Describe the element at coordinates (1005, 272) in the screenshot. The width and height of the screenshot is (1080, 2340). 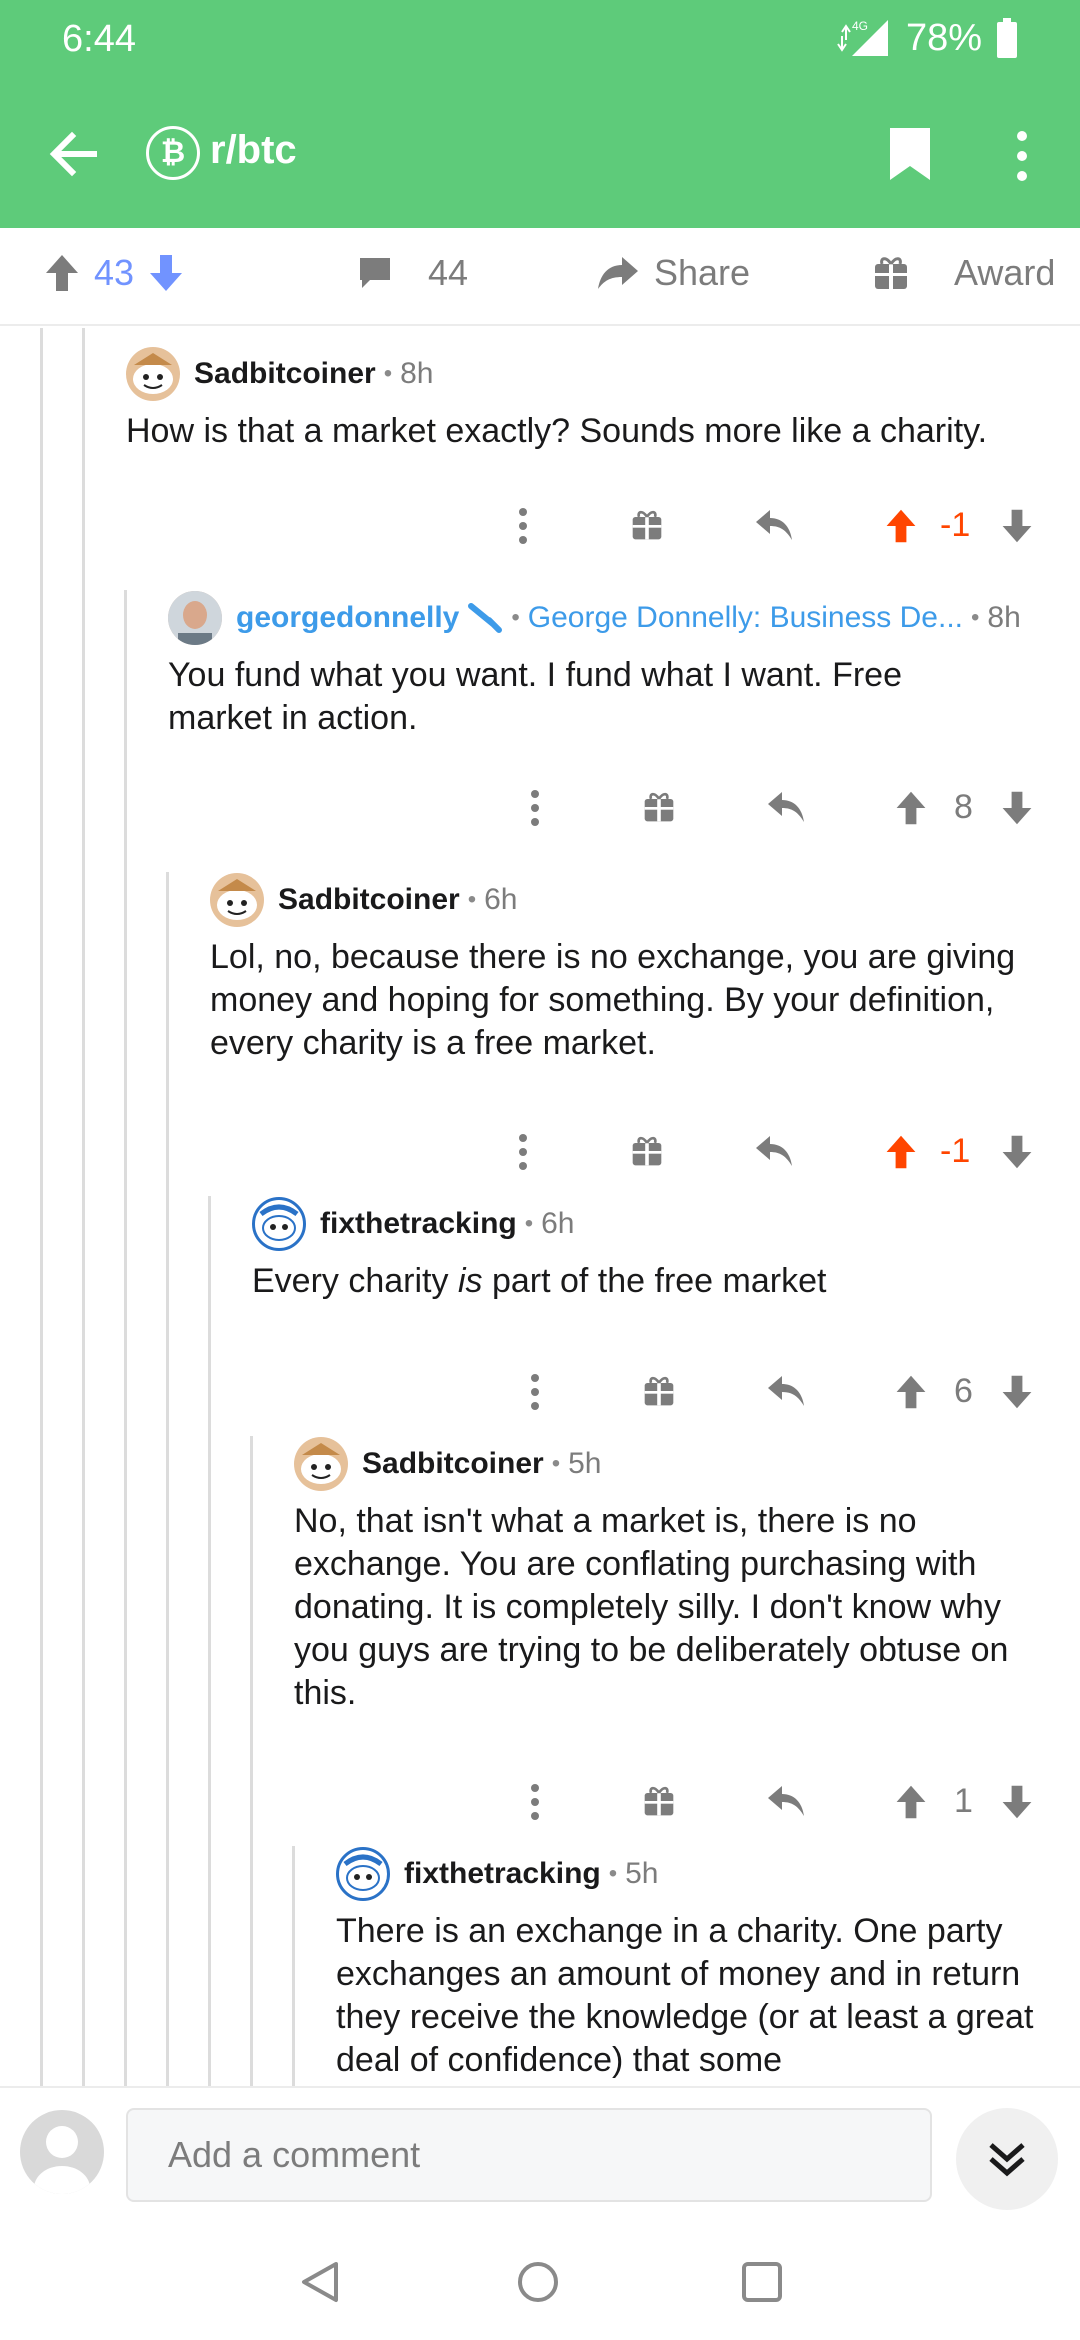
I see `award-label: Award` at that location.